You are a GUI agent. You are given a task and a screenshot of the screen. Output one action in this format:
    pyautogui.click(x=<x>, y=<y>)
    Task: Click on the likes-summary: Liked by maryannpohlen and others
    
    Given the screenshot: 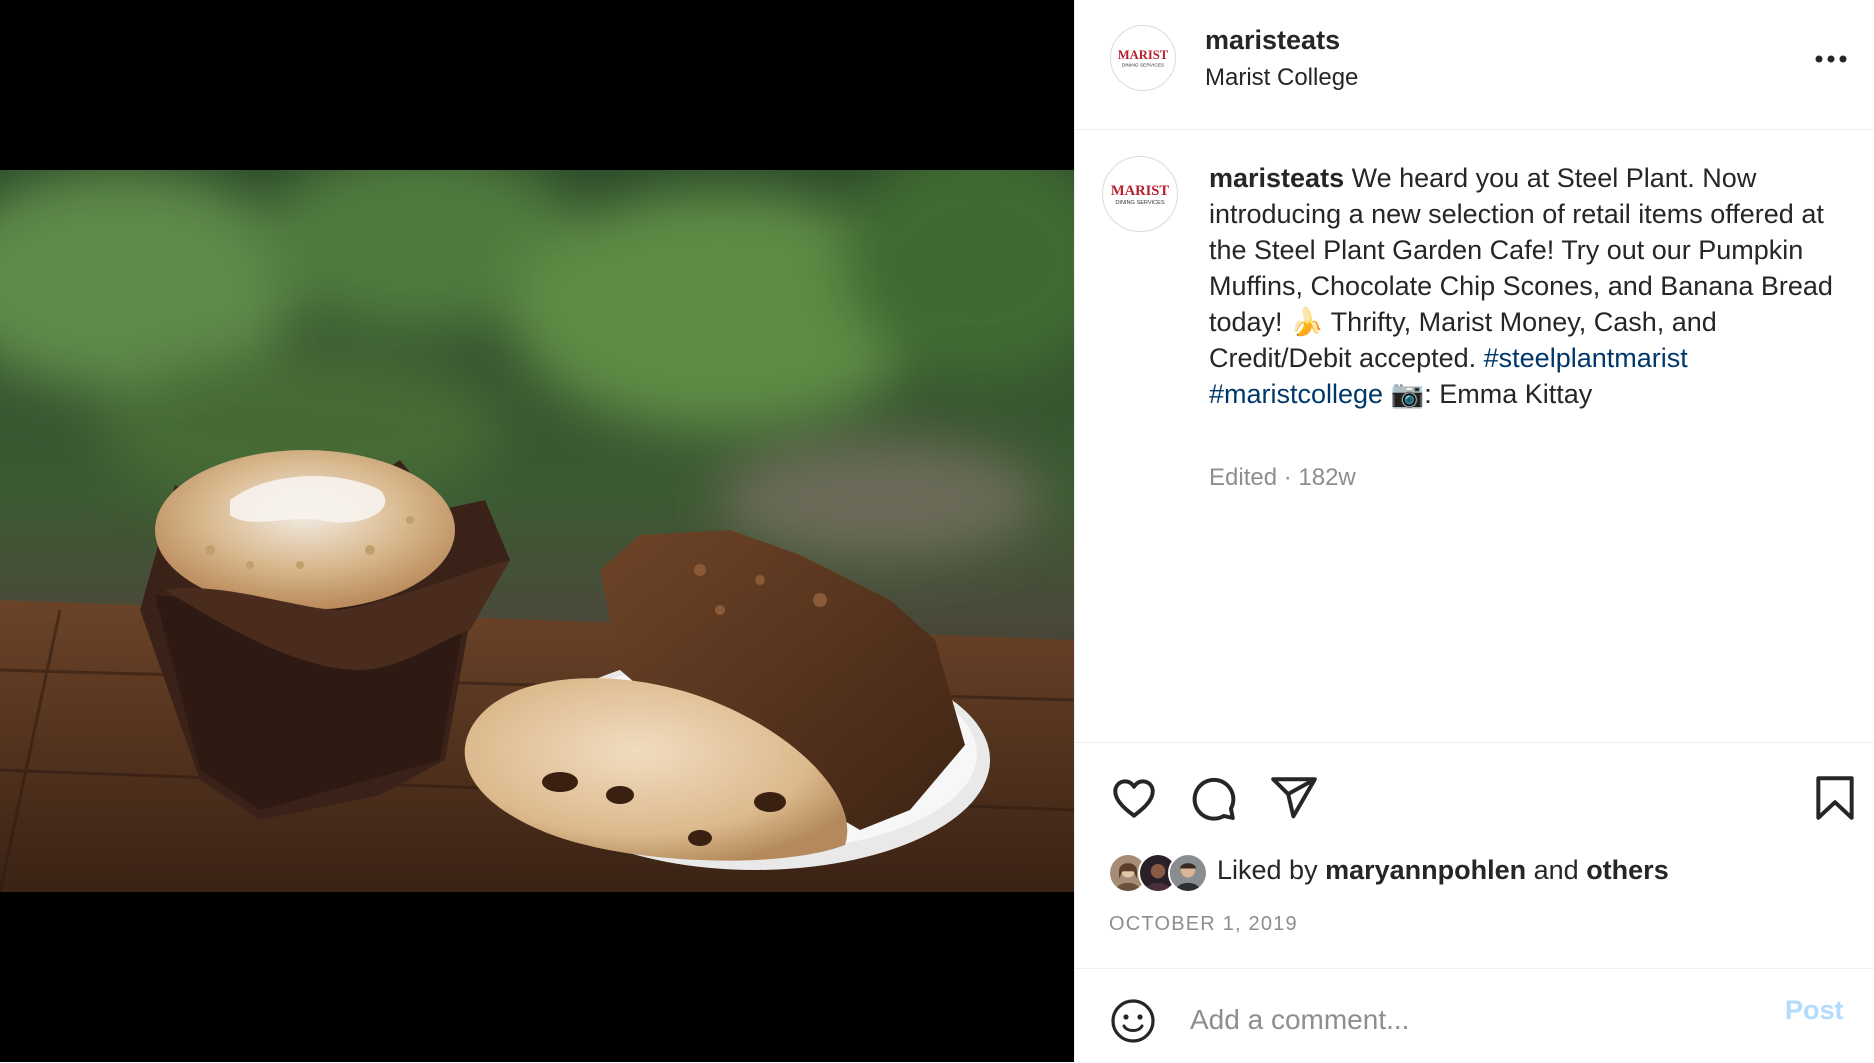 What is the action you would take?
    pyautogui.click(x=1443, y=870)
    